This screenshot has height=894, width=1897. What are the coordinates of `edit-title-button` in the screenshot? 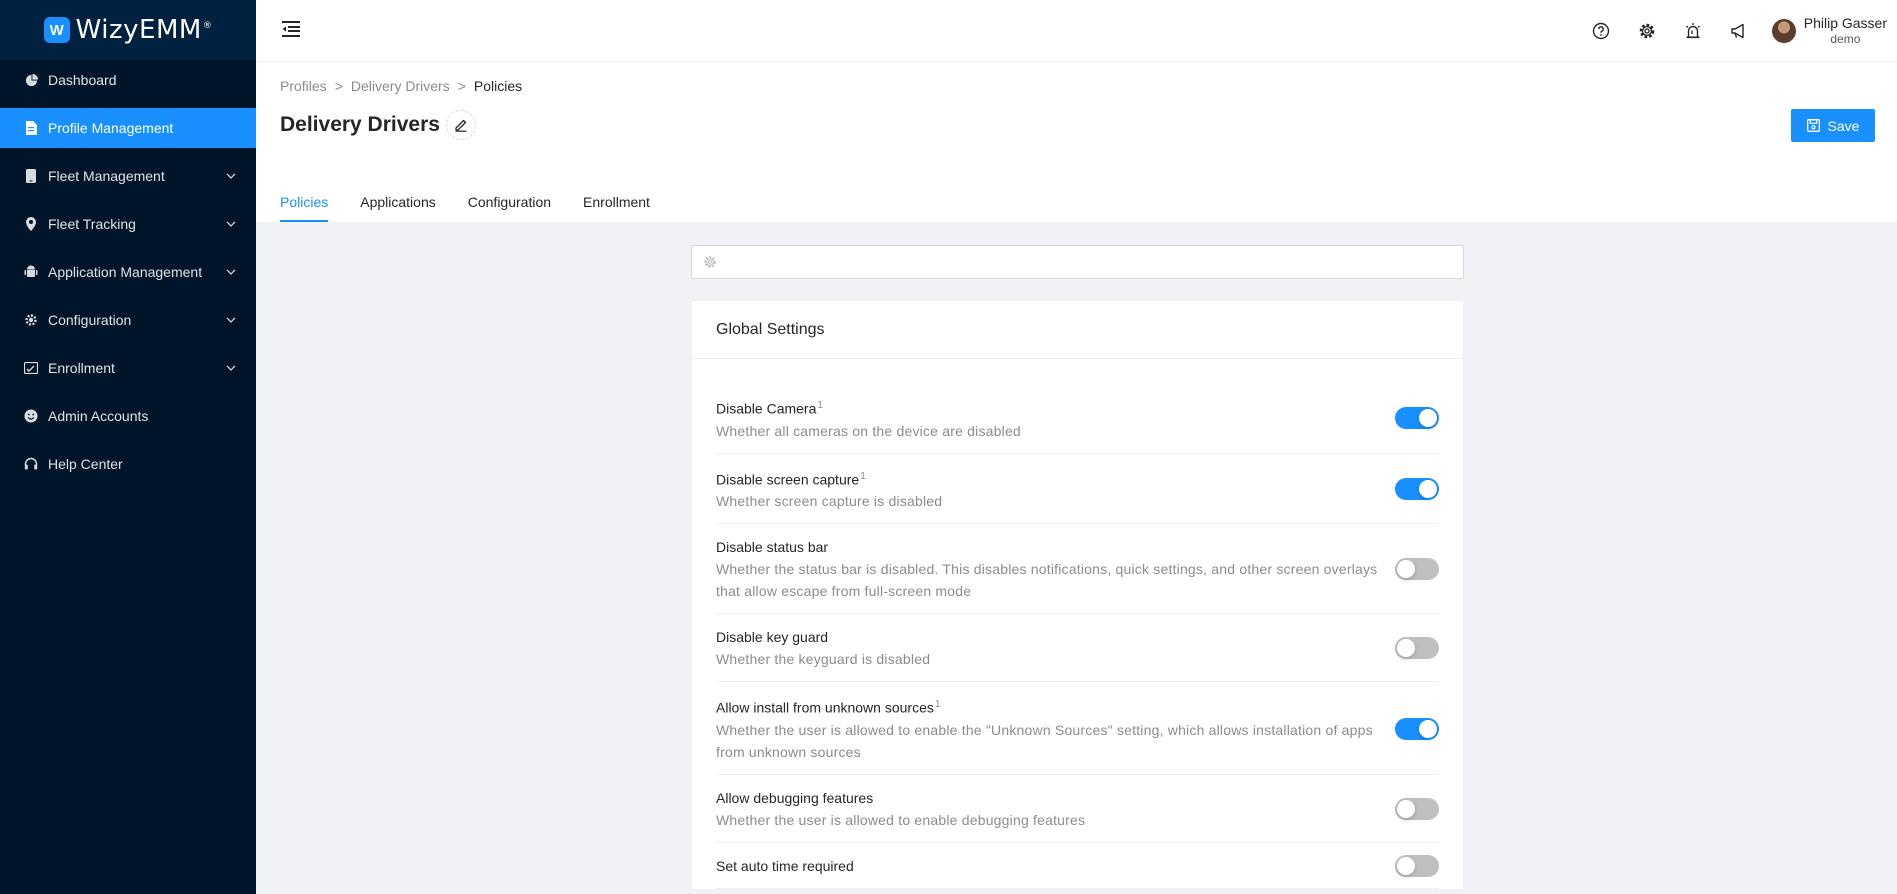 It's located at (460, 125).